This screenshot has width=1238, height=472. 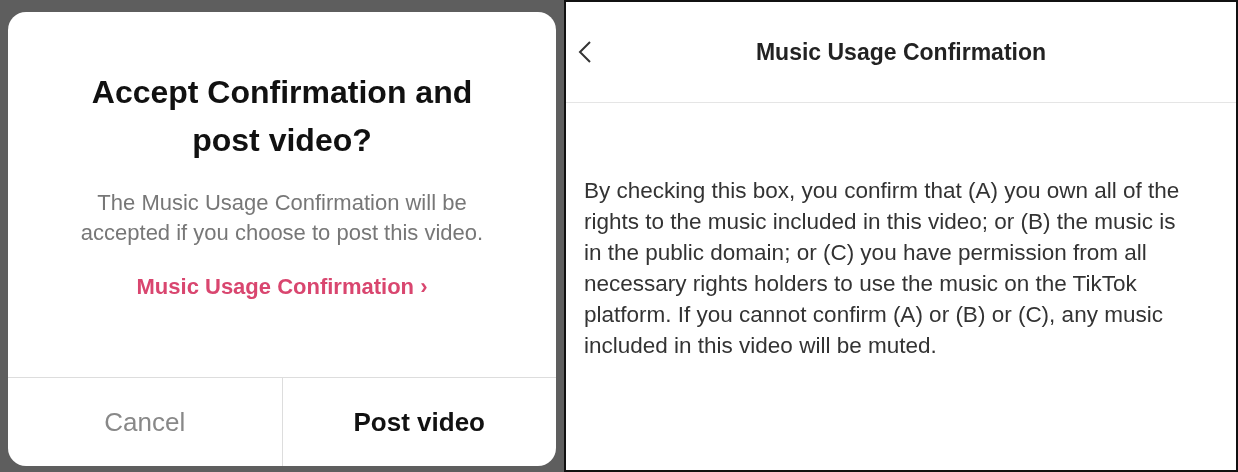 I want to click on page-title: Music Usage Confirmation, so click(x=901, y=52).